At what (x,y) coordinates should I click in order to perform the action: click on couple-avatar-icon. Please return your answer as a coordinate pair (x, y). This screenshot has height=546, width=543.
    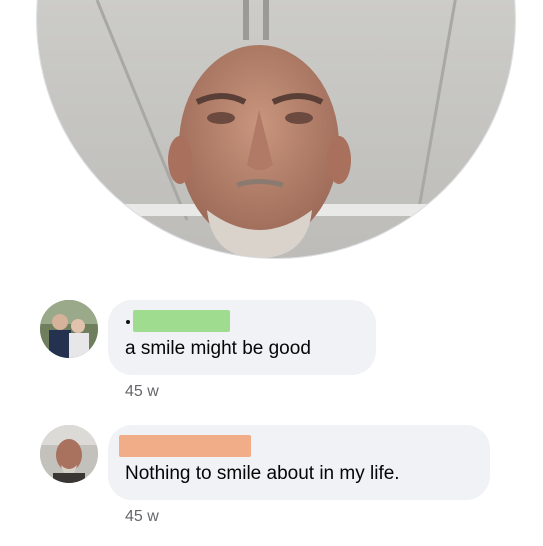
    Looking at the image, I should click on (69, 329).